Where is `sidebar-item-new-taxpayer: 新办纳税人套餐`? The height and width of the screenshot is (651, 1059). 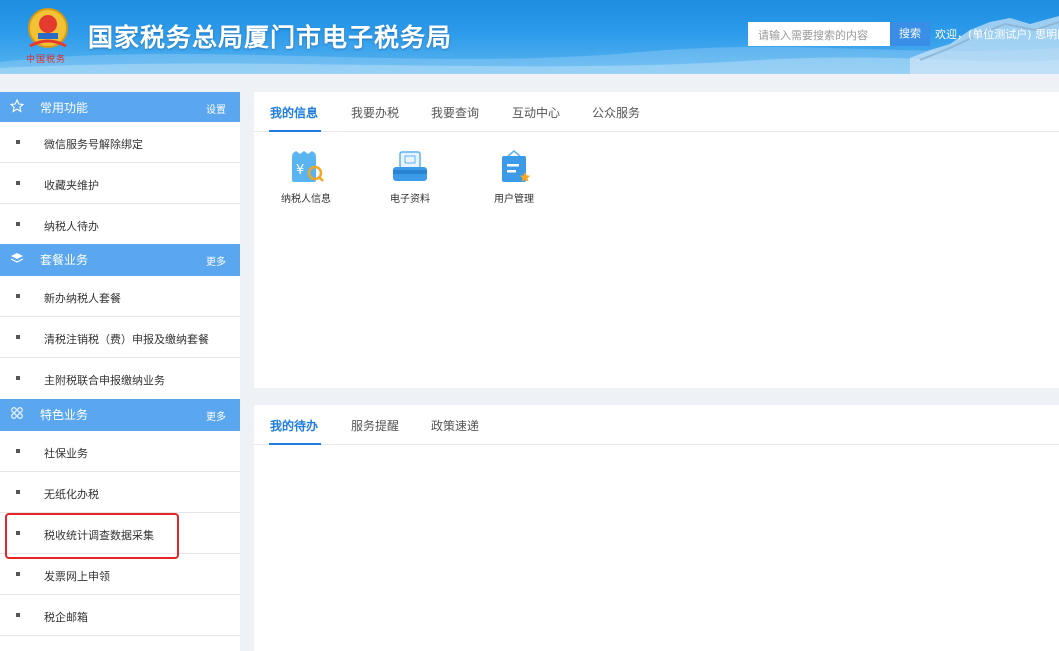 sidebar-item-new-taxpayer: 新办纳税人套餐 is located at coordinates (120, 296).